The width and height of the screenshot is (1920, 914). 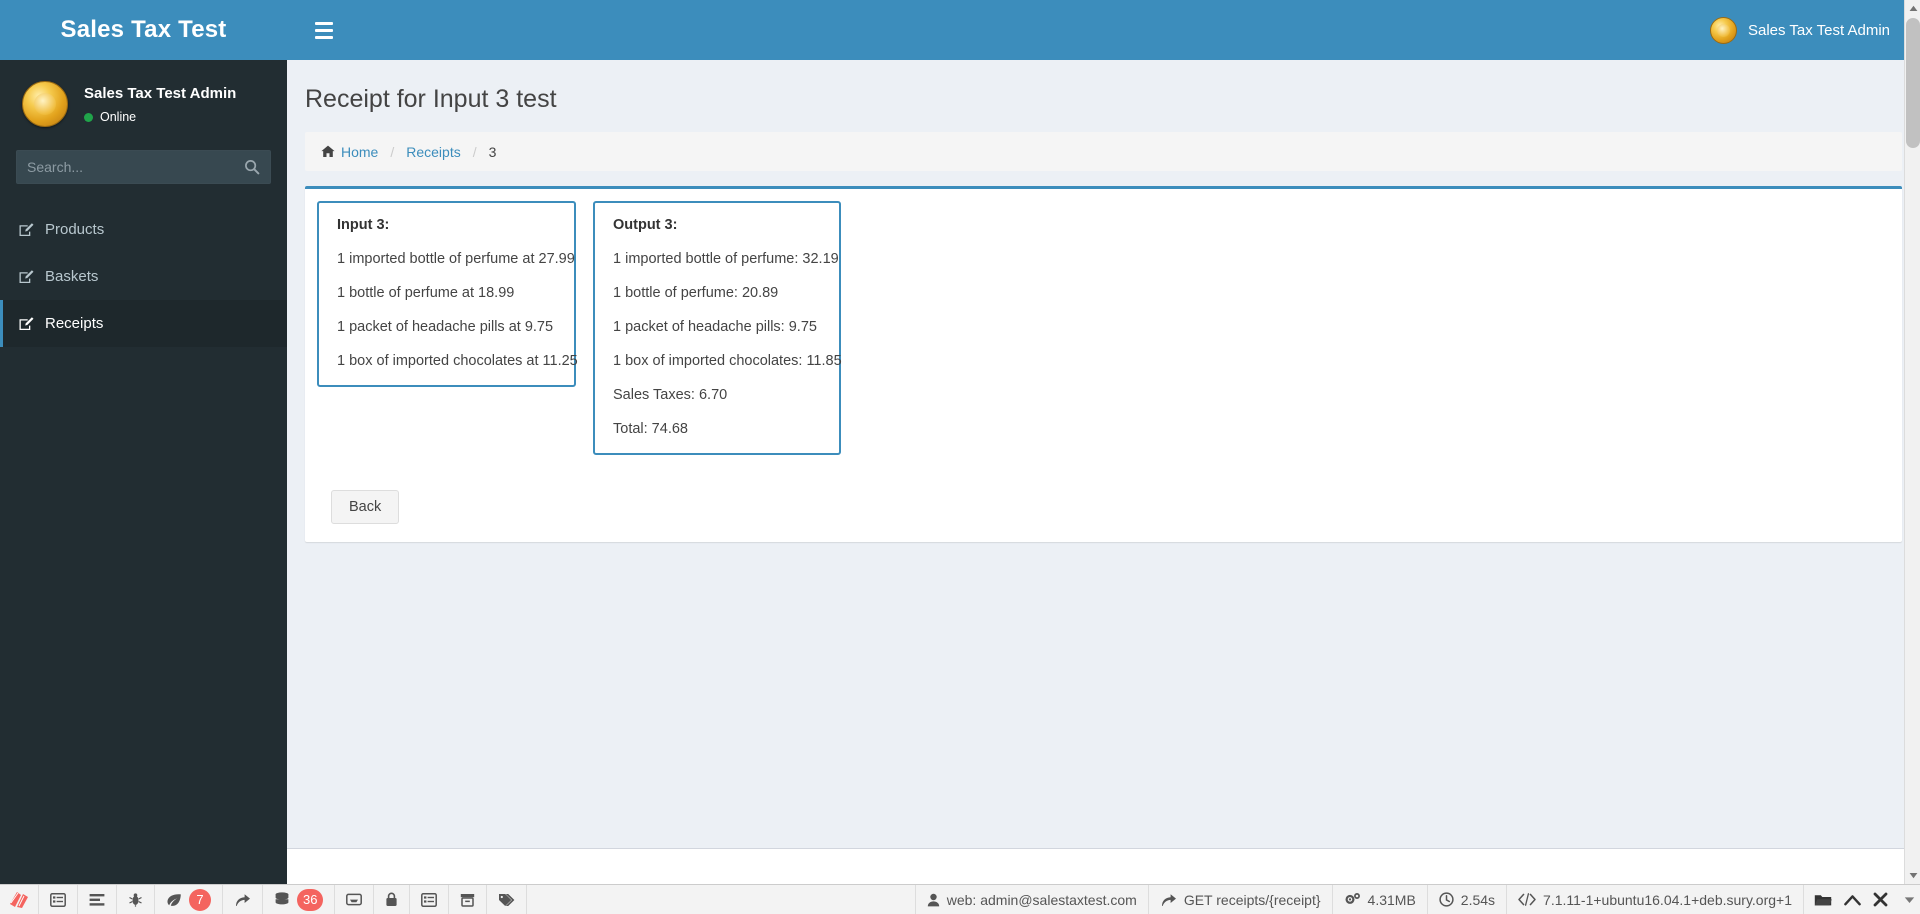 I want to click on debugbar-logo-button, so click(x=19, y=899).